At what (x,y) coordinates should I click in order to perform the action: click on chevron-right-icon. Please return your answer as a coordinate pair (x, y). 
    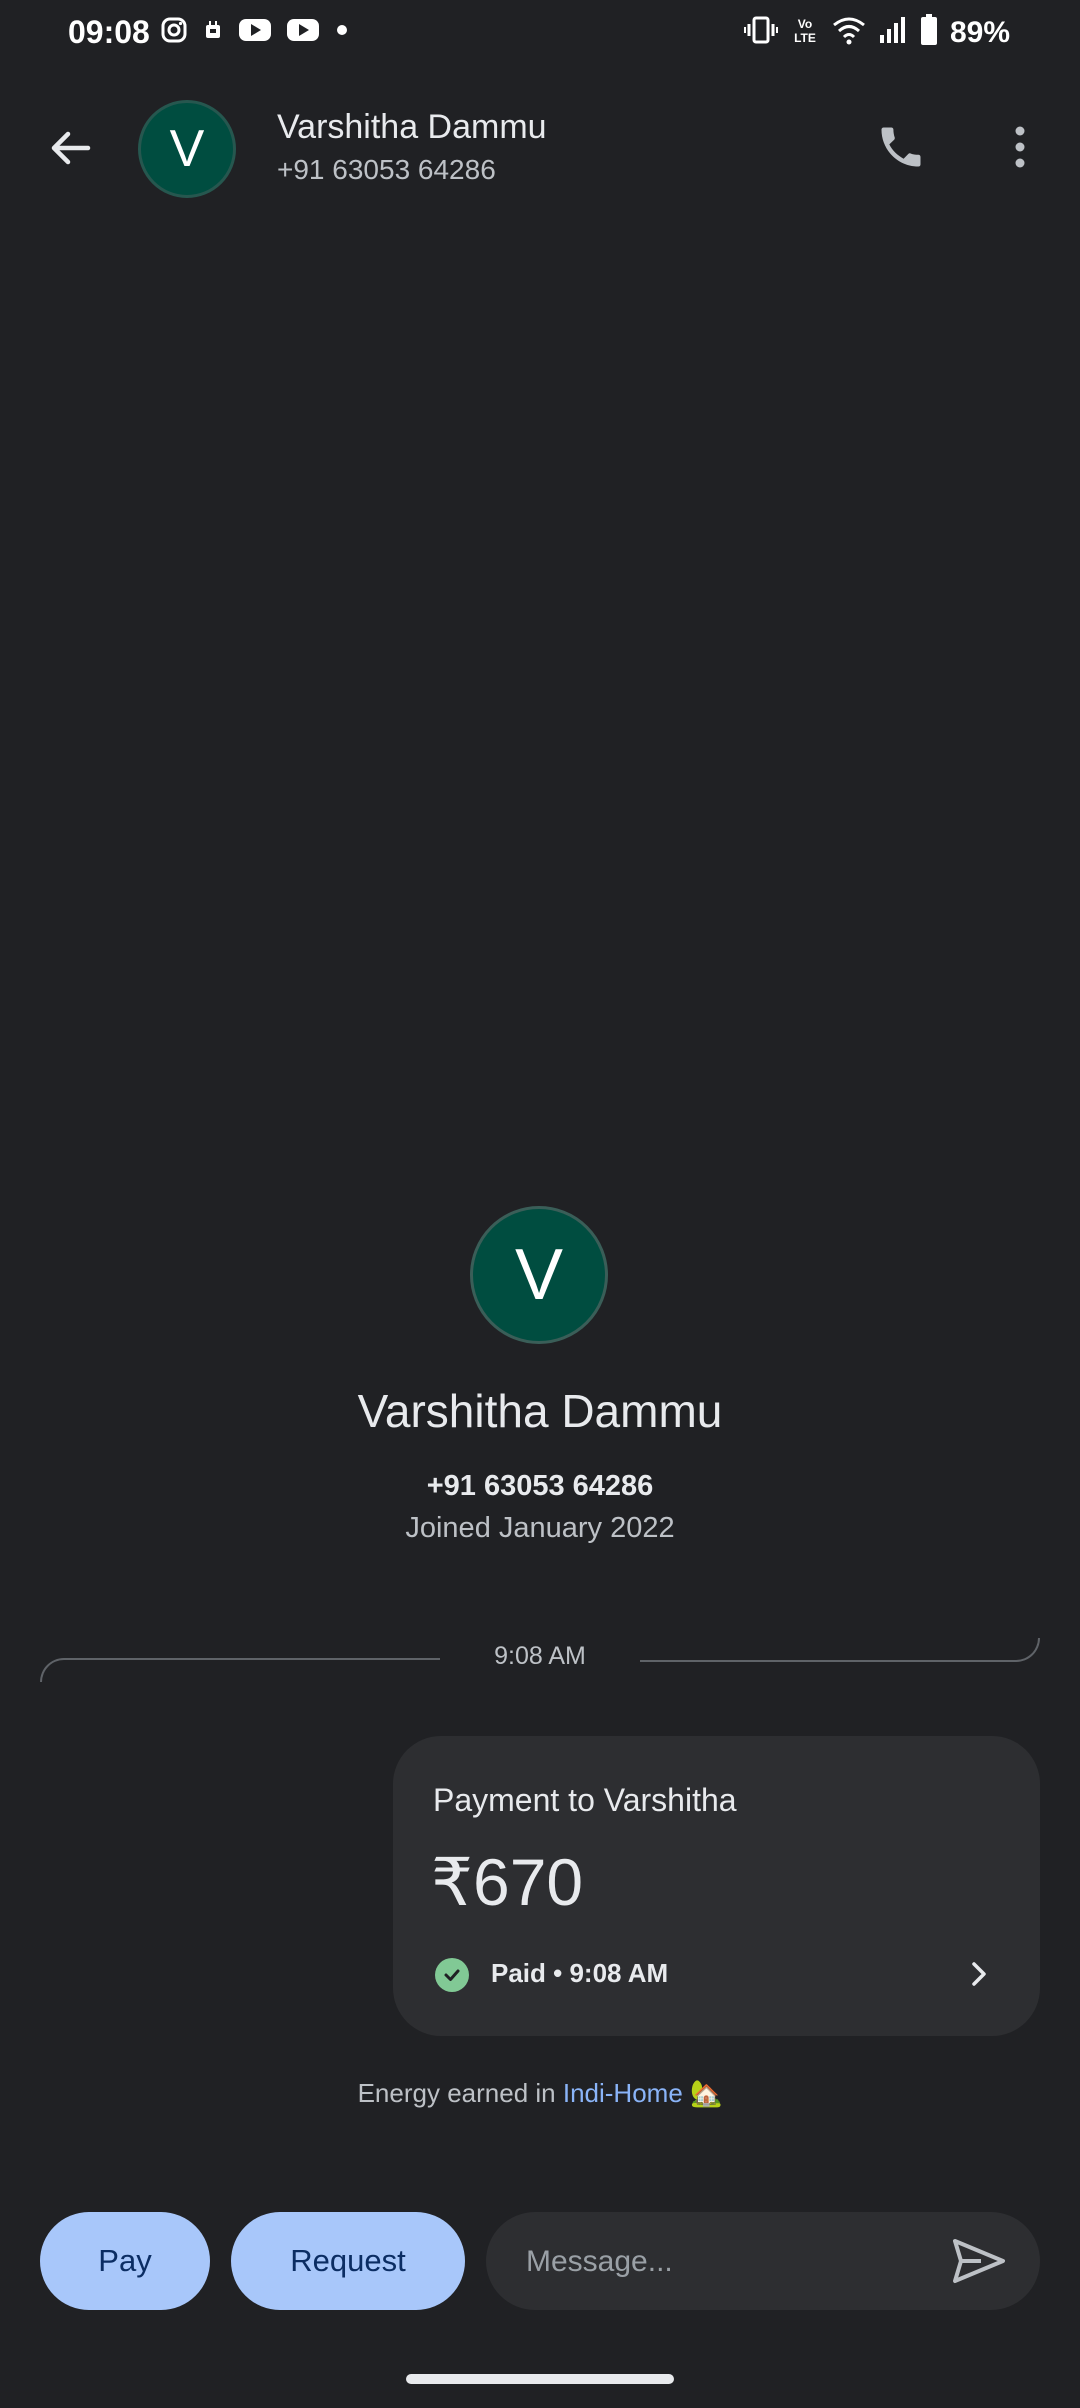
    Looking at the image, I should click on (979, 1974).